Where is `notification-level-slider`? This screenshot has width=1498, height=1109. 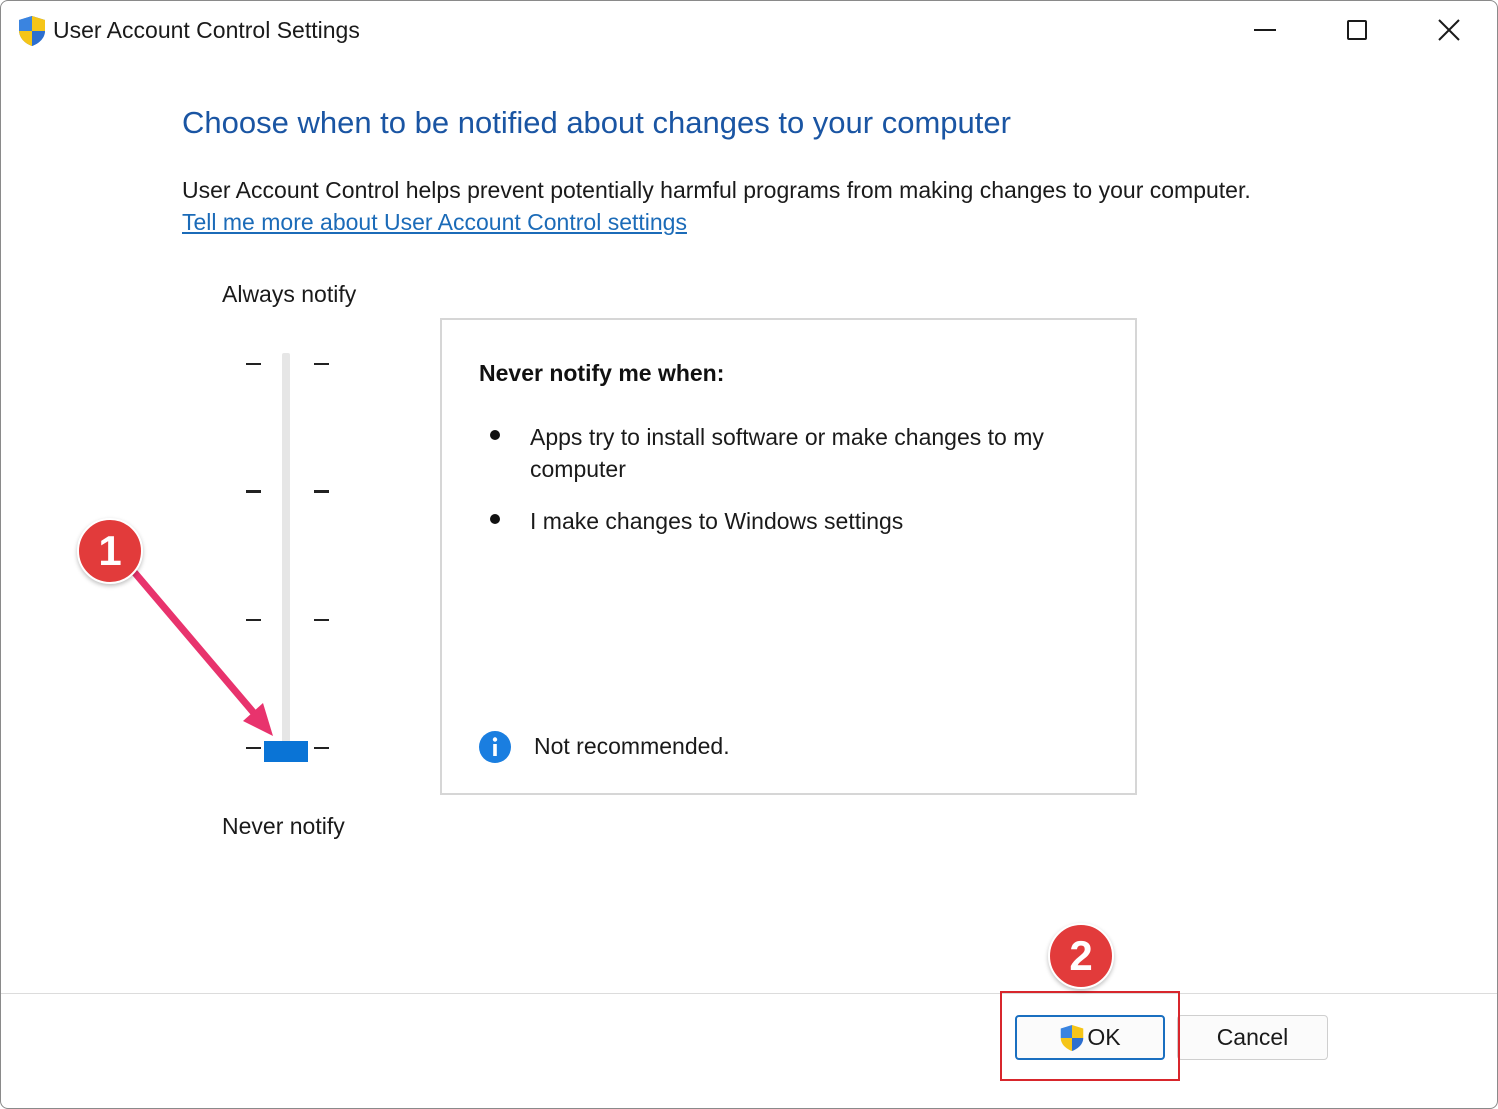 notification-level-slider is located at coordinates (291, 561).